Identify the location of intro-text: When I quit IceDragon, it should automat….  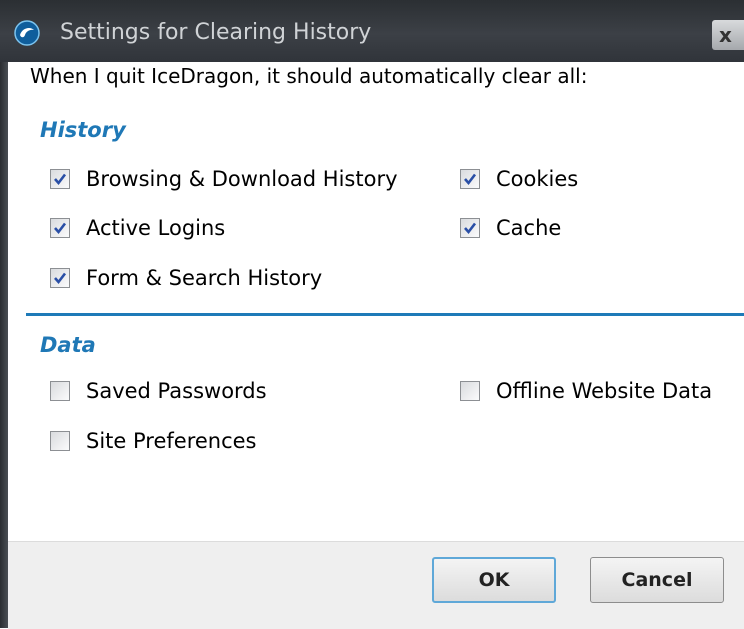
(309, 76).